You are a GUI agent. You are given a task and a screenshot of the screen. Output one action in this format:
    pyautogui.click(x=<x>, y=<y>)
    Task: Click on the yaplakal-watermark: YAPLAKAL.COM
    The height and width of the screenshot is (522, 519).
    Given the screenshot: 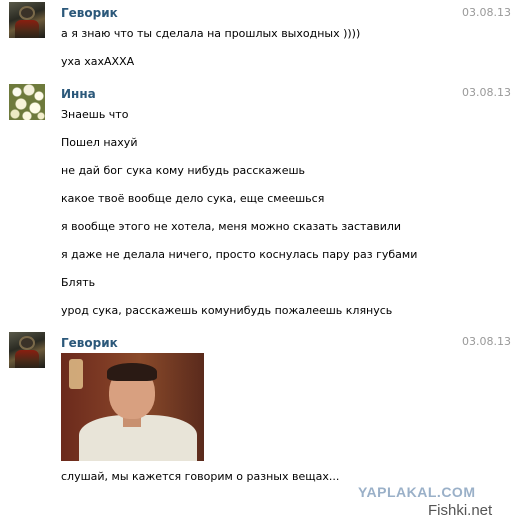 What is the action you would take?
    pyautogui.click(x=417, y=492)
    